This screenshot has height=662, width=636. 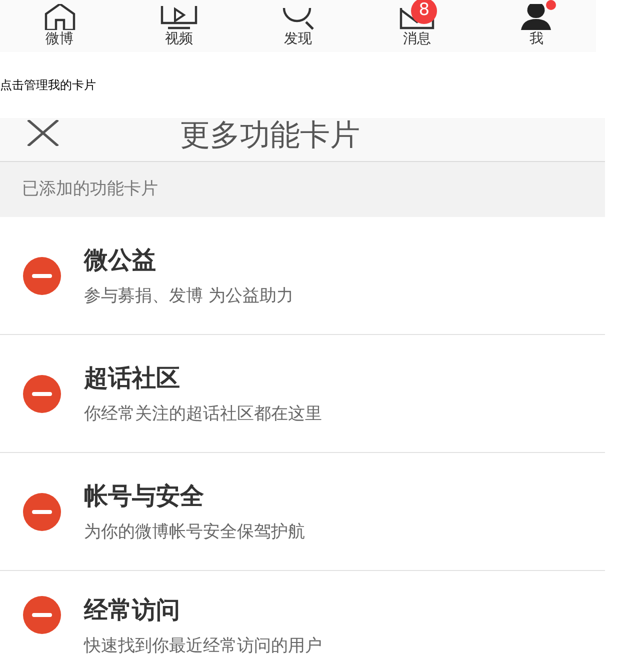 I want to click on tv-icon, so click(x=179, y=18).